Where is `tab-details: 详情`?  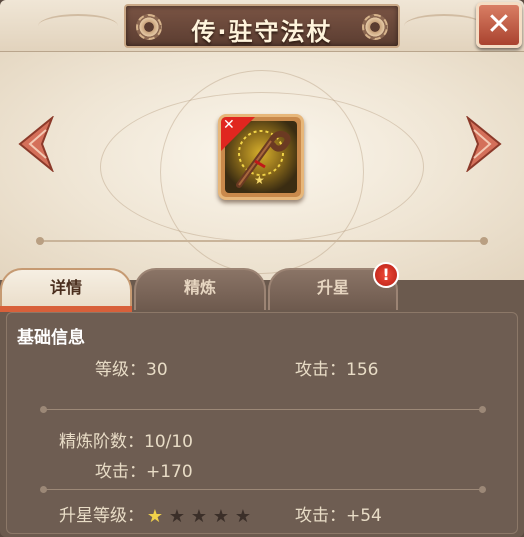
tab-details: 详情 is located at coordinates (66, 289).